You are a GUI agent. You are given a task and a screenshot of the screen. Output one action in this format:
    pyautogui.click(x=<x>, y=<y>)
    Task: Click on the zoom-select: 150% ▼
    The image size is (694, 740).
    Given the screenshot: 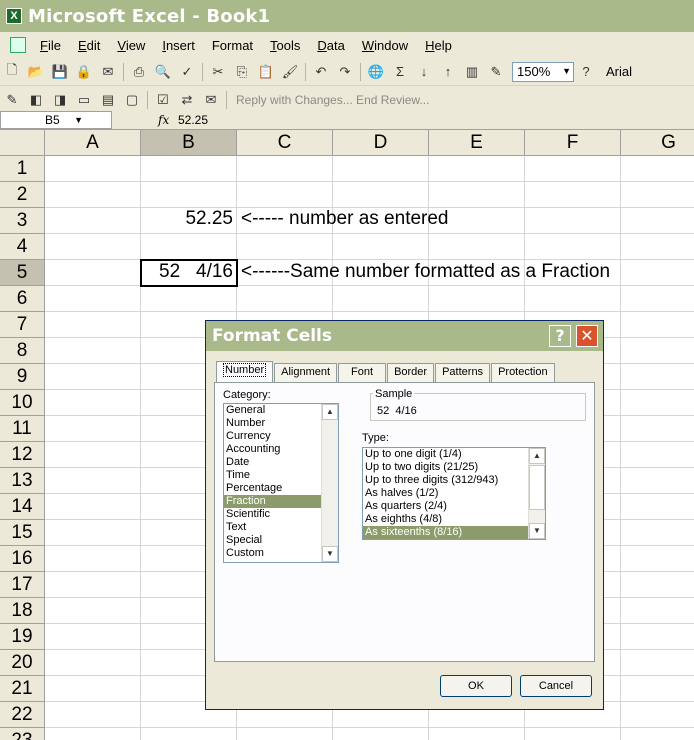 What is the action you would take?
    pyautogui.click(x=543, y=71)
    